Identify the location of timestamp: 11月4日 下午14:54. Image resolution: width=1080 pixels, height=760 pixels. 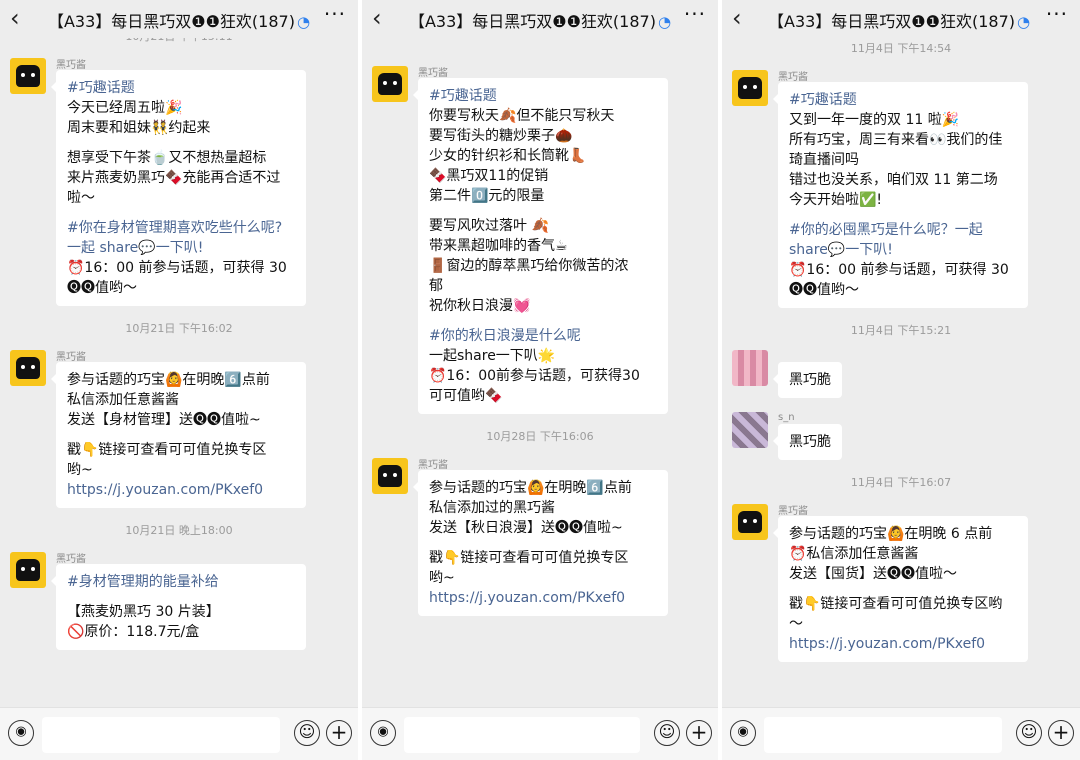
(901, 48).